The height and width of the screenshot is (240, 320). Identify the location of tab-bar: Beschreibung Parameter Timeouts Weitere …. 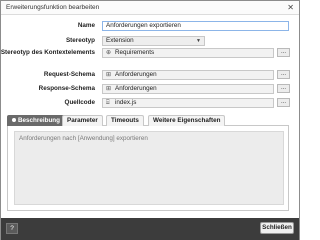
(148, 120).